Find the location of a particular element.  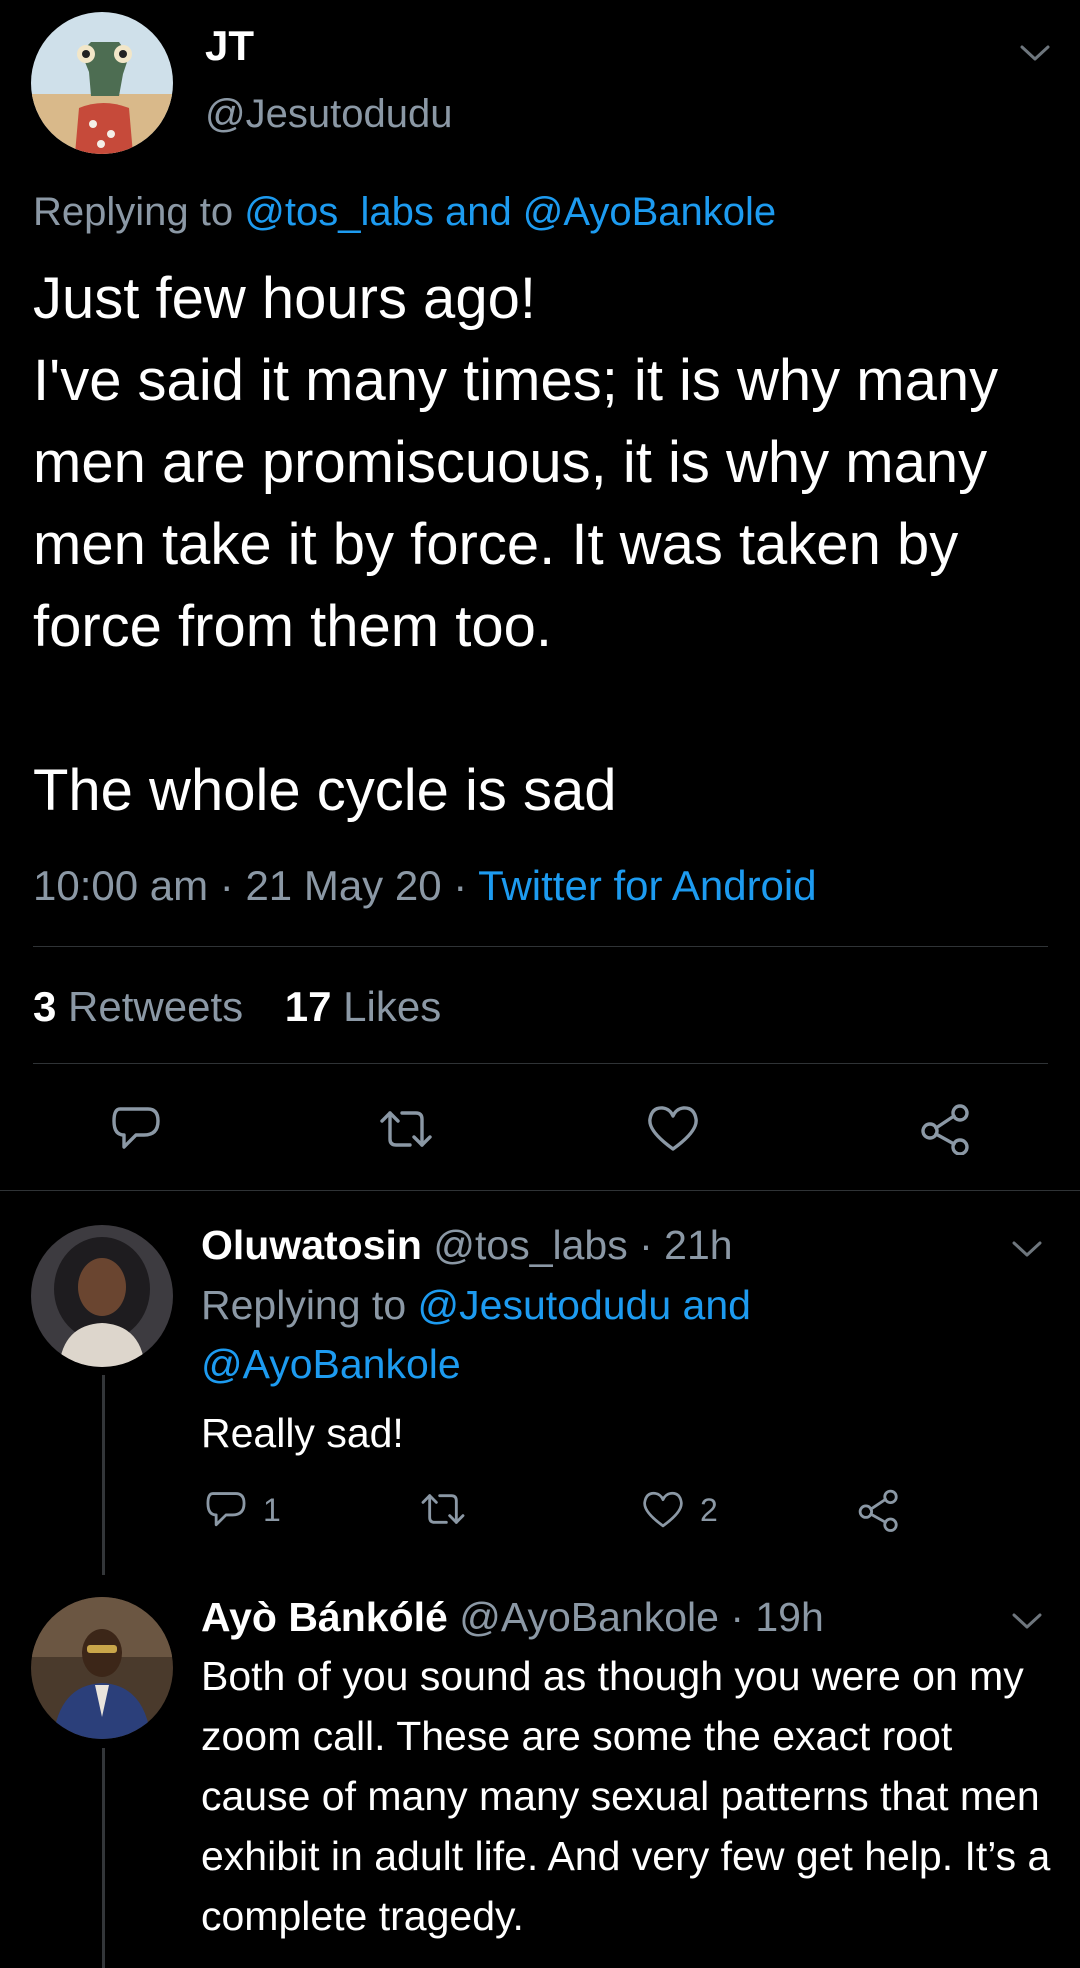

author-handle: @Jesutodudu is located at coordinates (328, 114).